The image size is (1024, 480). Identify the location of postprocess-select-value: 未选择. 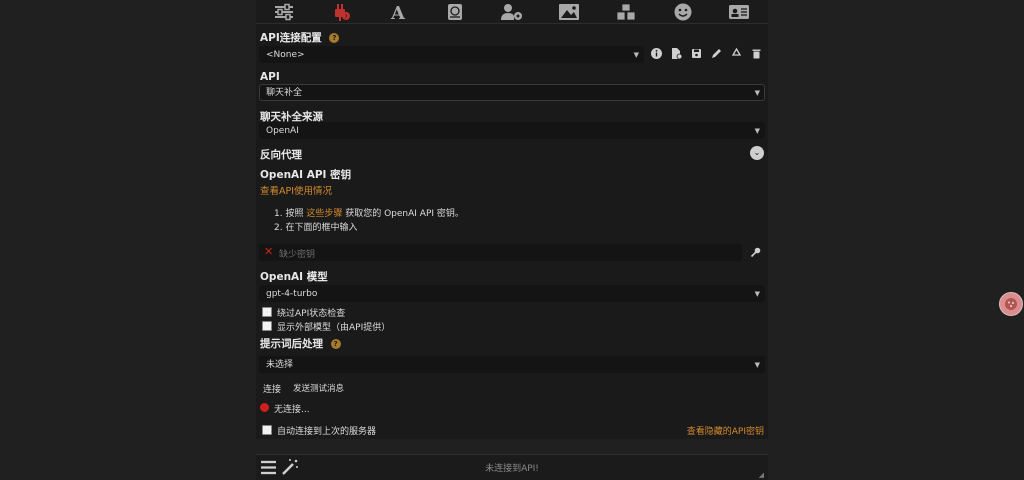
(280, 365).